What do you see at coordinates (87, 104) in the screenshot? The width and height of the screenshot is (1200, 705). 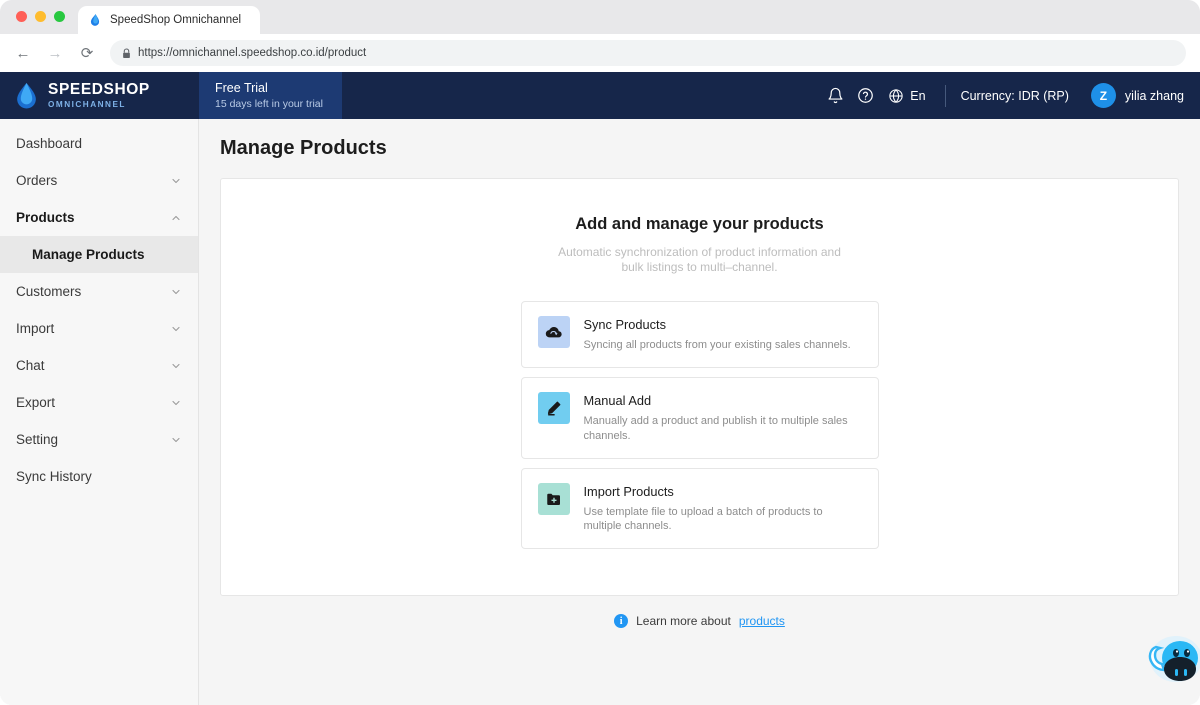 I see `brand-subtitle: OMNICHANNEL` at bounding box center [87, 104].